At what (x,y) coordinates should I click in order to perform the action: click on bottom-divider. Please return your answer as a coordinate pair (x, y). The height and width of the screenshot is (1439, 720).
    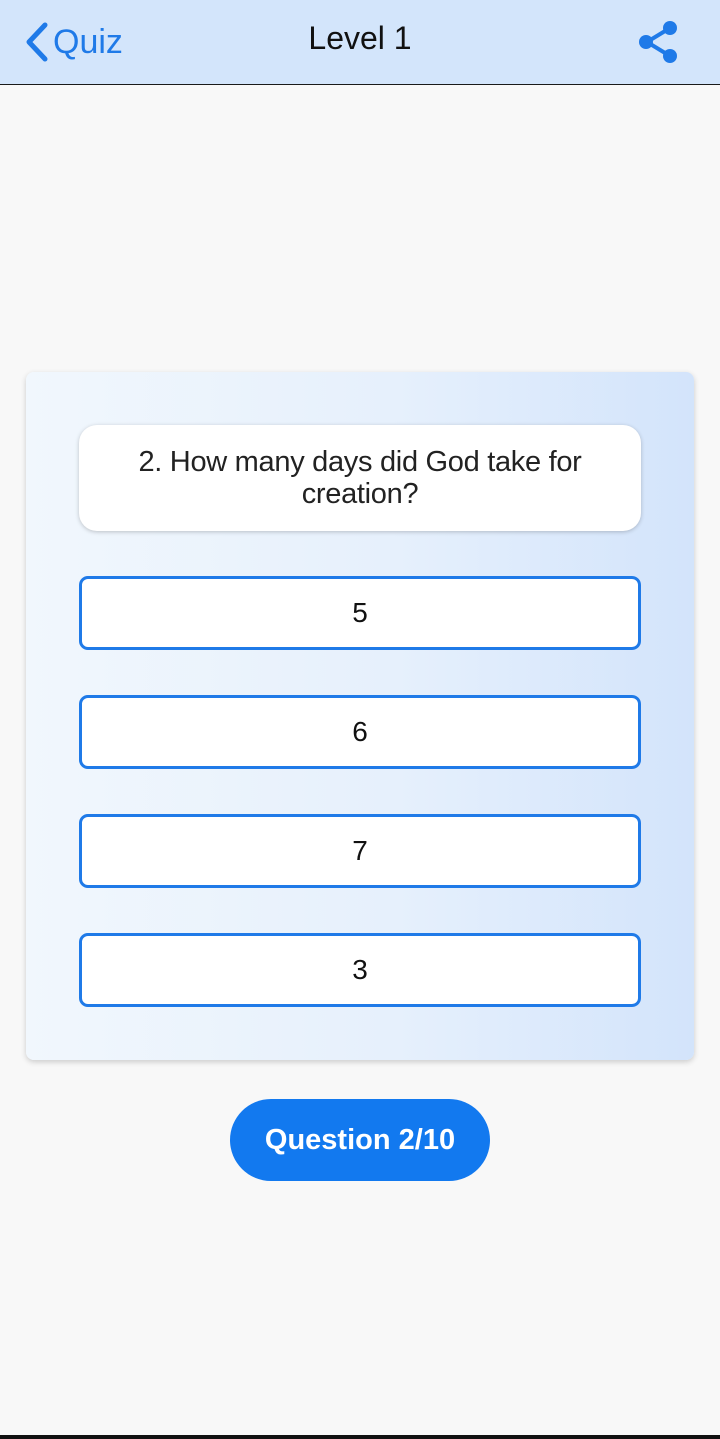
    Looking at the image, I should click on (360, 1437).